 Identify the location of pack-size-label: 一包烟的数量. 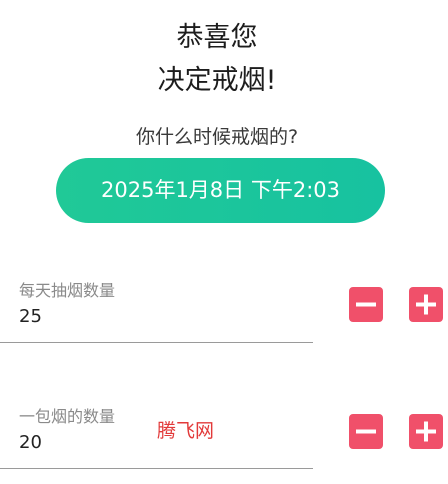
(67, 416).